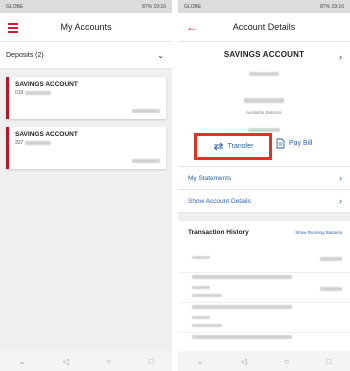 The image size is (350, 371). What do you see at coordinates (86, 98) in the screenshot?
I see `account-card-1: SAVINGS ACCOUNT 010` at bounding box center [86, 98].